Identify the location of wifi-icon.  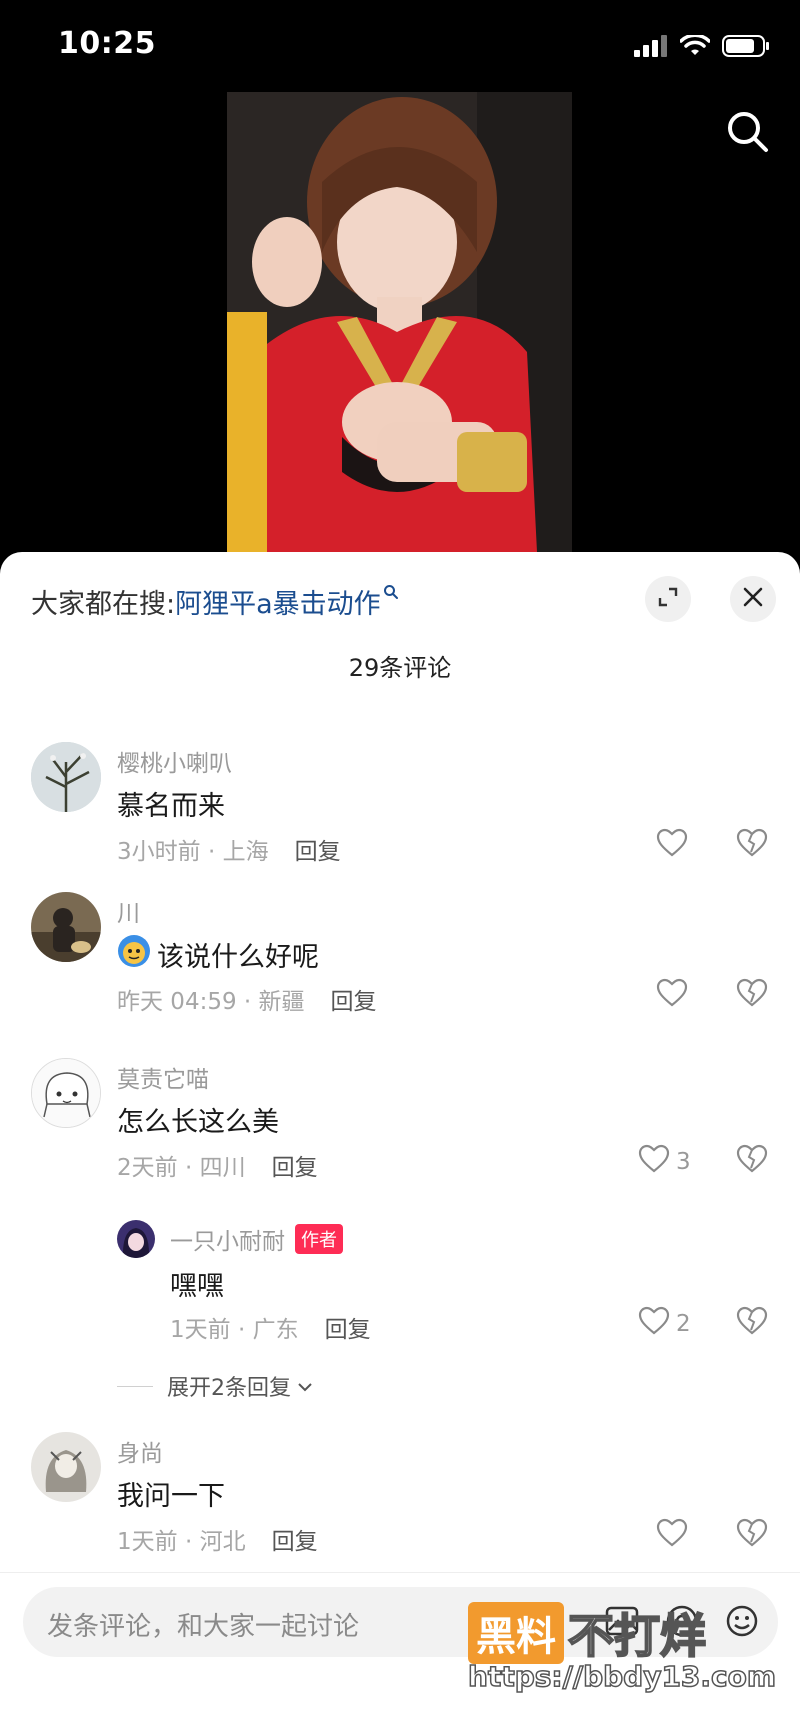
(695, 47).